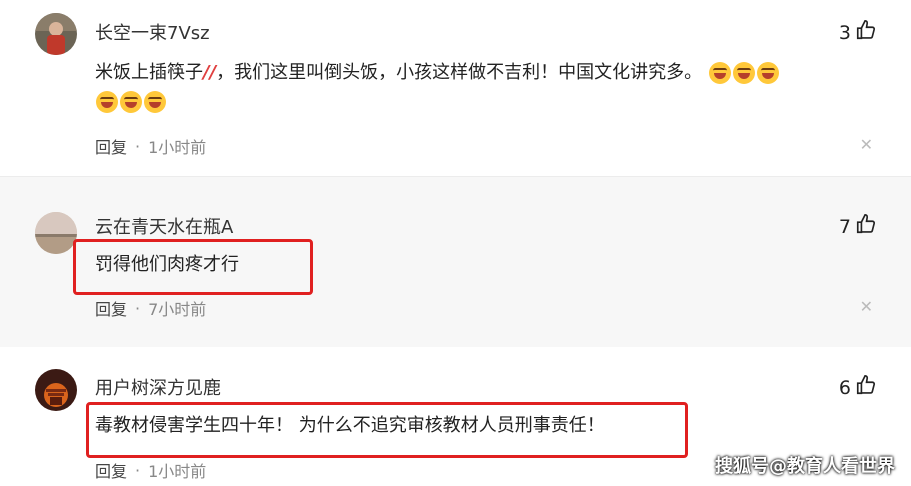  What do you see at coordinates (210, 72) in the screenshot?
I see `chopsticks-glyph: //` at bounding box center [210, 72].